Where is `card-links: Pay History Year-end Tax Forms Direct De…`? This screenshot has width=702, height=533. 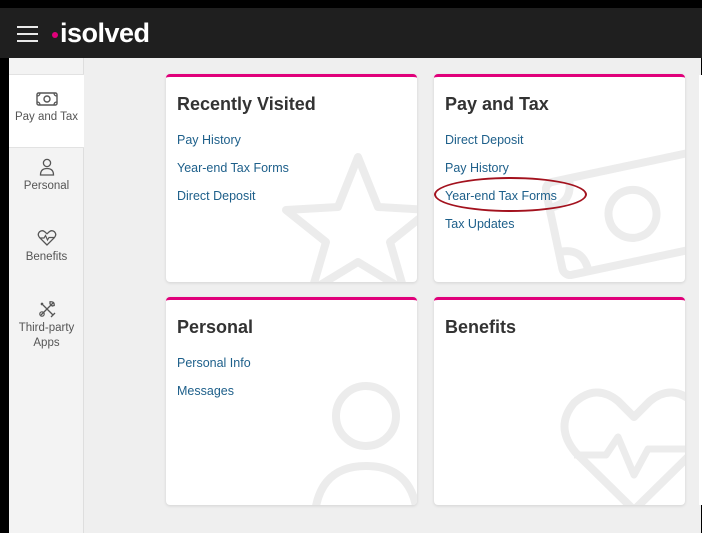 card-links: Pay History Year-end Tax Forms Direct De… is located at coordinates (233, 175).